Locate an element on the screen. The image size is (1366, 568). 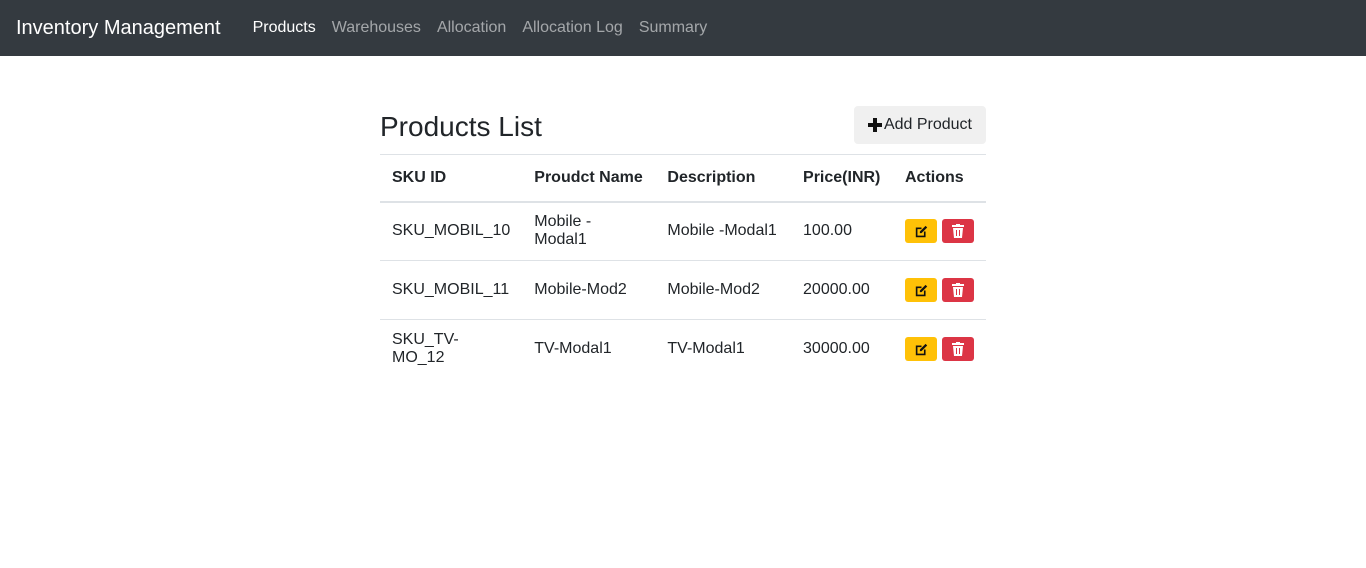
cell-product-name: Mobile -Modal1 is located at coordinates (589, 231).